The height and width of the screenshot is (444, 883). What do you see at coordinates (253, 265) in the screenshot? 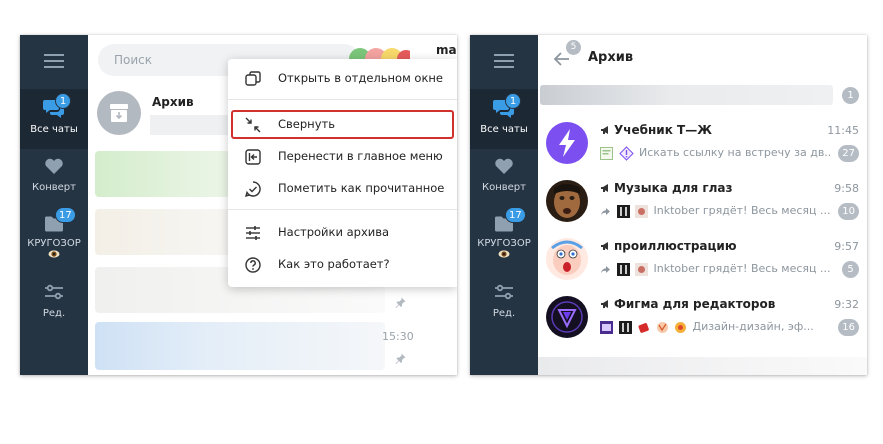
I see `help-icon` at bounding box center [253, 265].